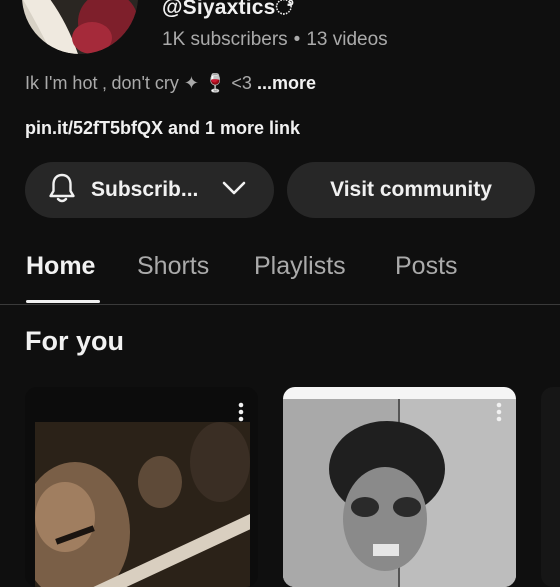 Image resolution: width=560 pixels, height=587 pixels. Describe the element at coordinates (138, 83) in the screenshot. I see `description-text: Ik I'm hot ‚ don't cry ✦ 🍷 <3` at that location.